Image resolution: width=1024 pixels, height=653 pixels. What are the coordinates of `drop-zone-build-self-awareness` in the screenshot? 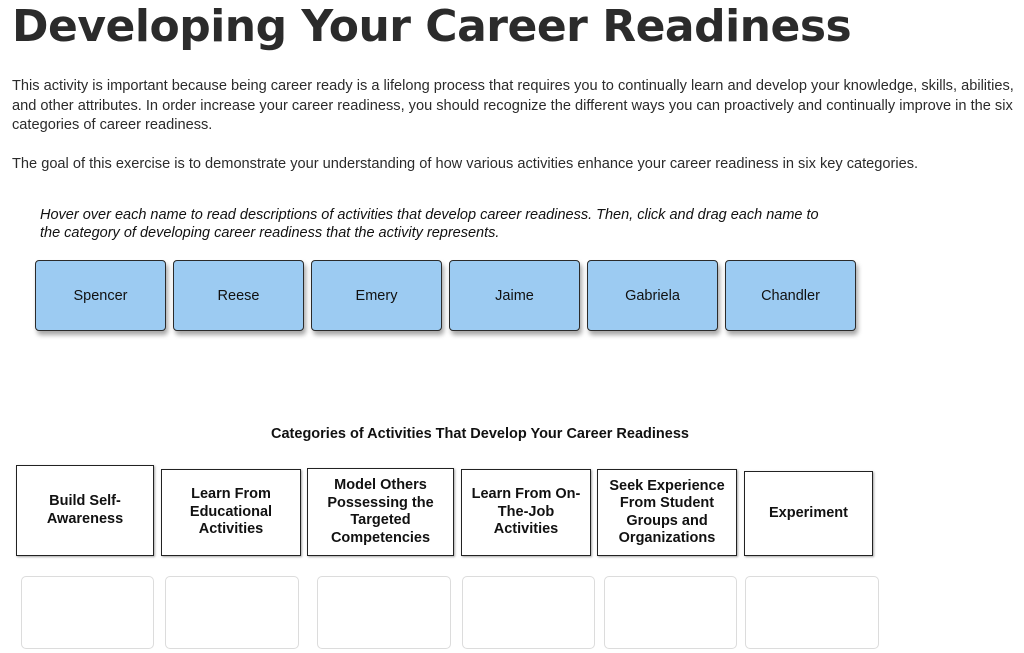 It's located at (87, 612).